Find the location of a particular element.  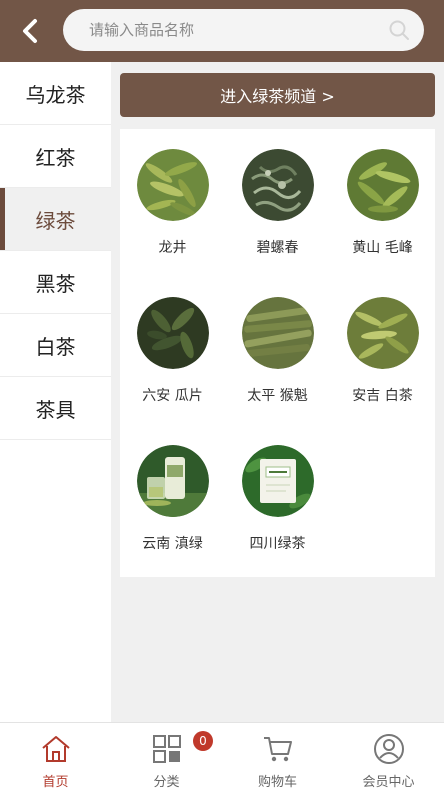

tea-item-yunnan-dianlv: 云南 滇绿 is located at coordinates (172, 499).